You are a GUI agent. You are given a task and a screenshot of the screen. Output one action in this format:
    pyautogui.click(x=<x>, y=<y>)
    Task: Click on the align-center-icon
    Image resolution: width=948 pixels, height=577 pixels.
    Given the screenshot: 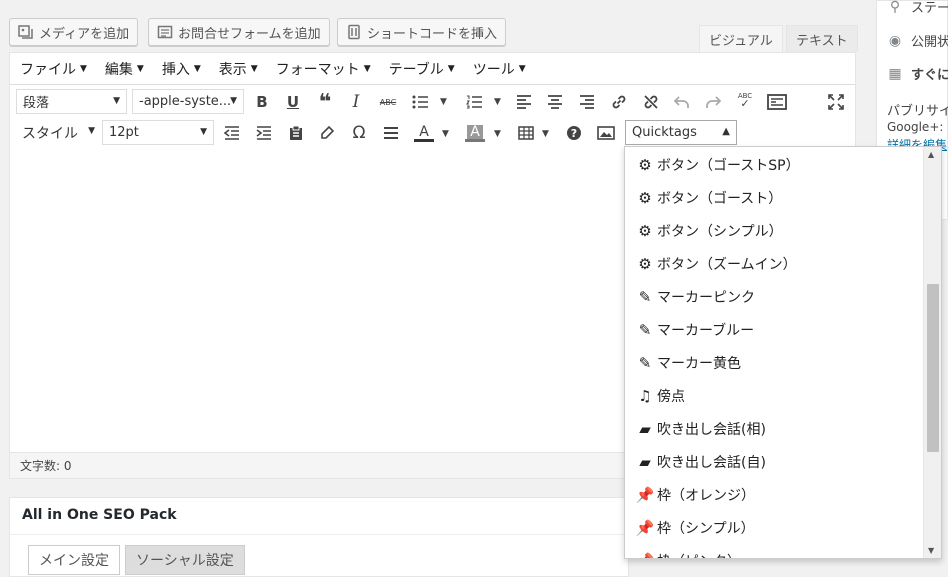 What is the action you would take?
    pyautogui.click(x=555, y=102)
    